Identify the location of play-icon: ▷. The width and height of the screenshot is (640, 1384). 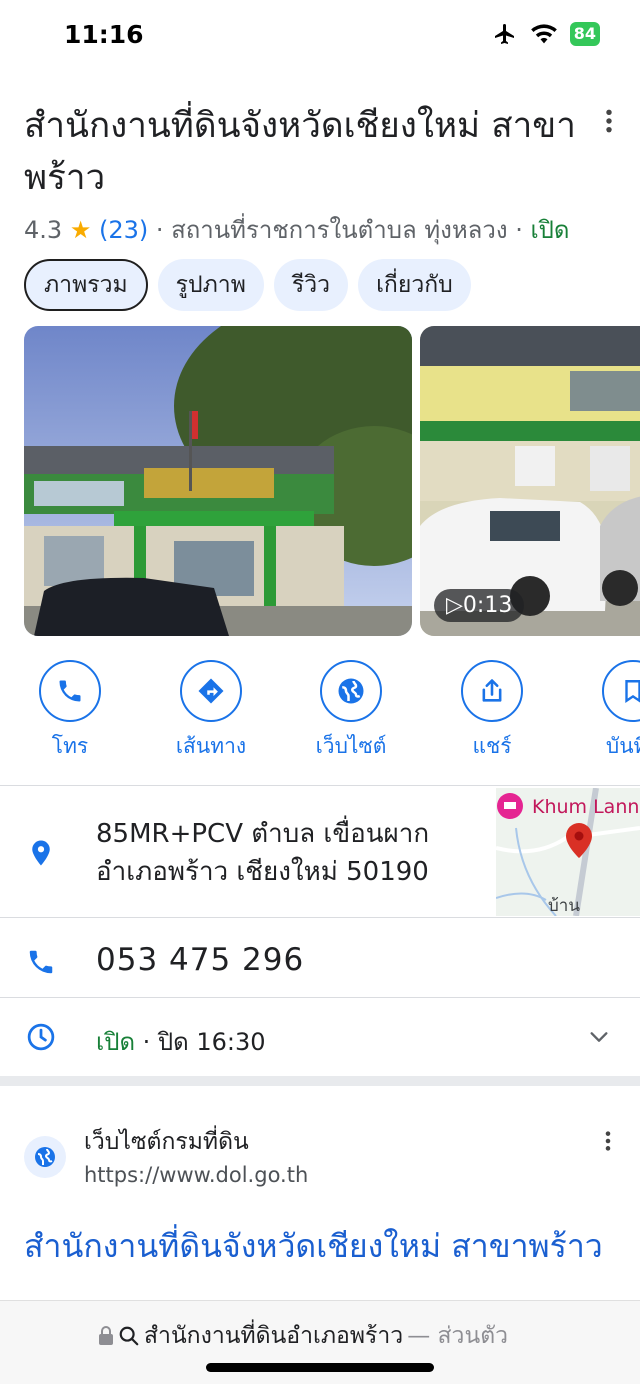
(454, 605).